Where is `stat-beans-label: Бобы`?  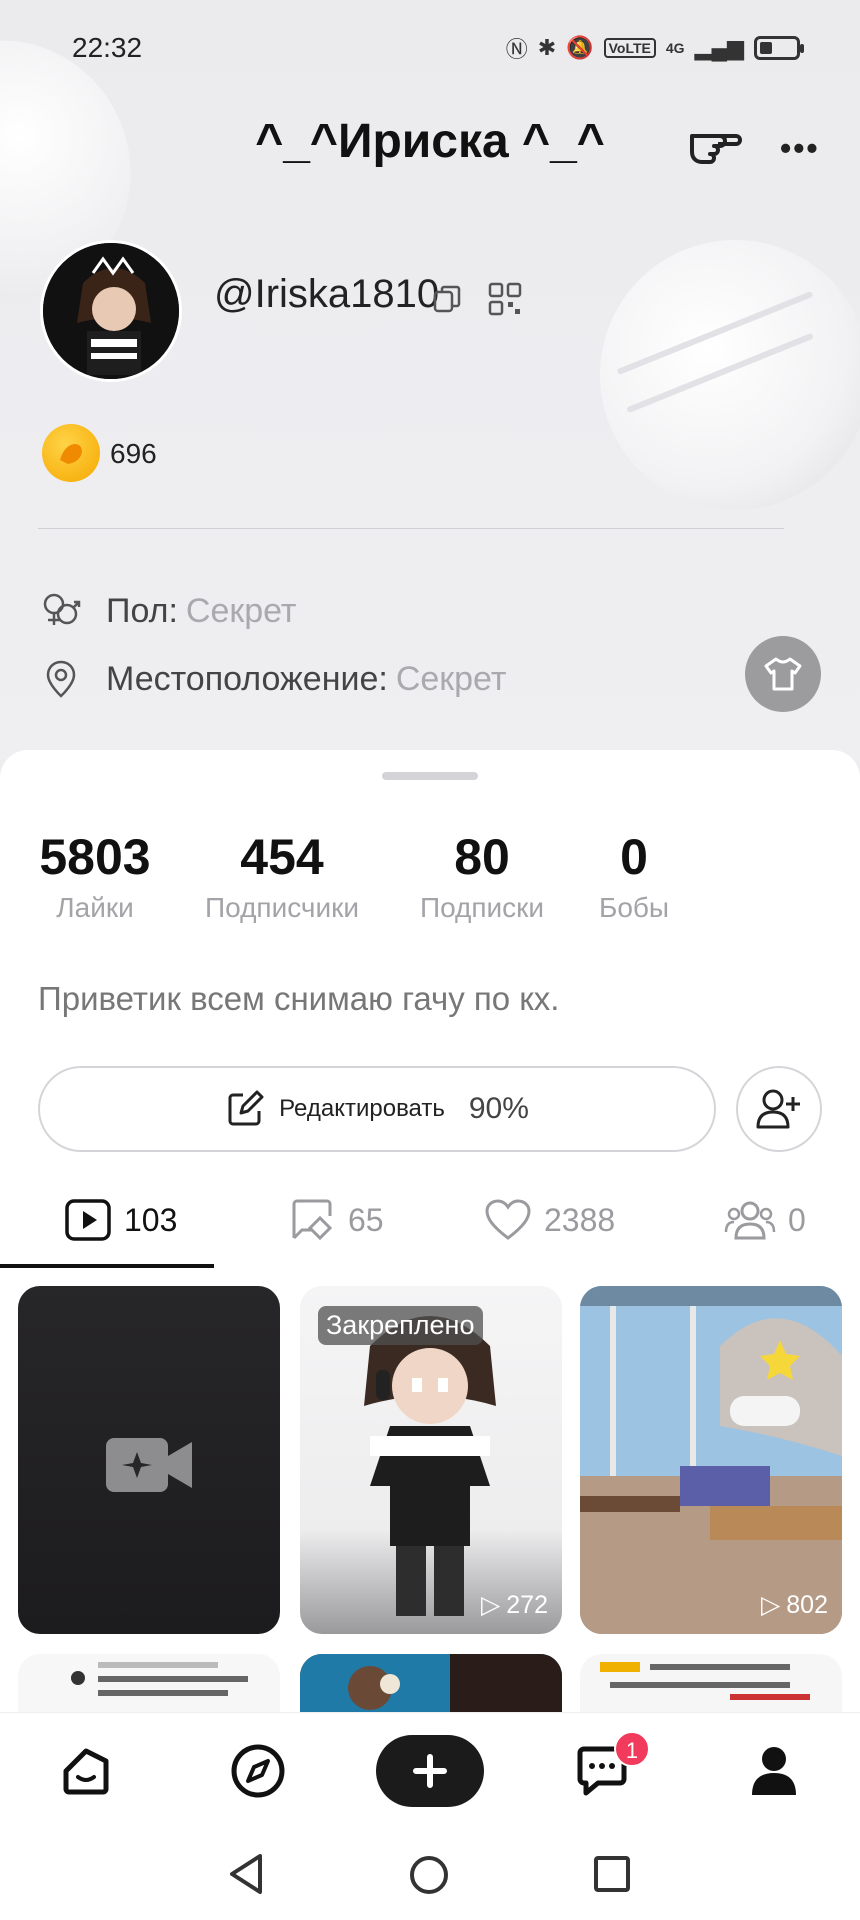 stat-beans-label: Бобы is located at coordinates (634, 907).